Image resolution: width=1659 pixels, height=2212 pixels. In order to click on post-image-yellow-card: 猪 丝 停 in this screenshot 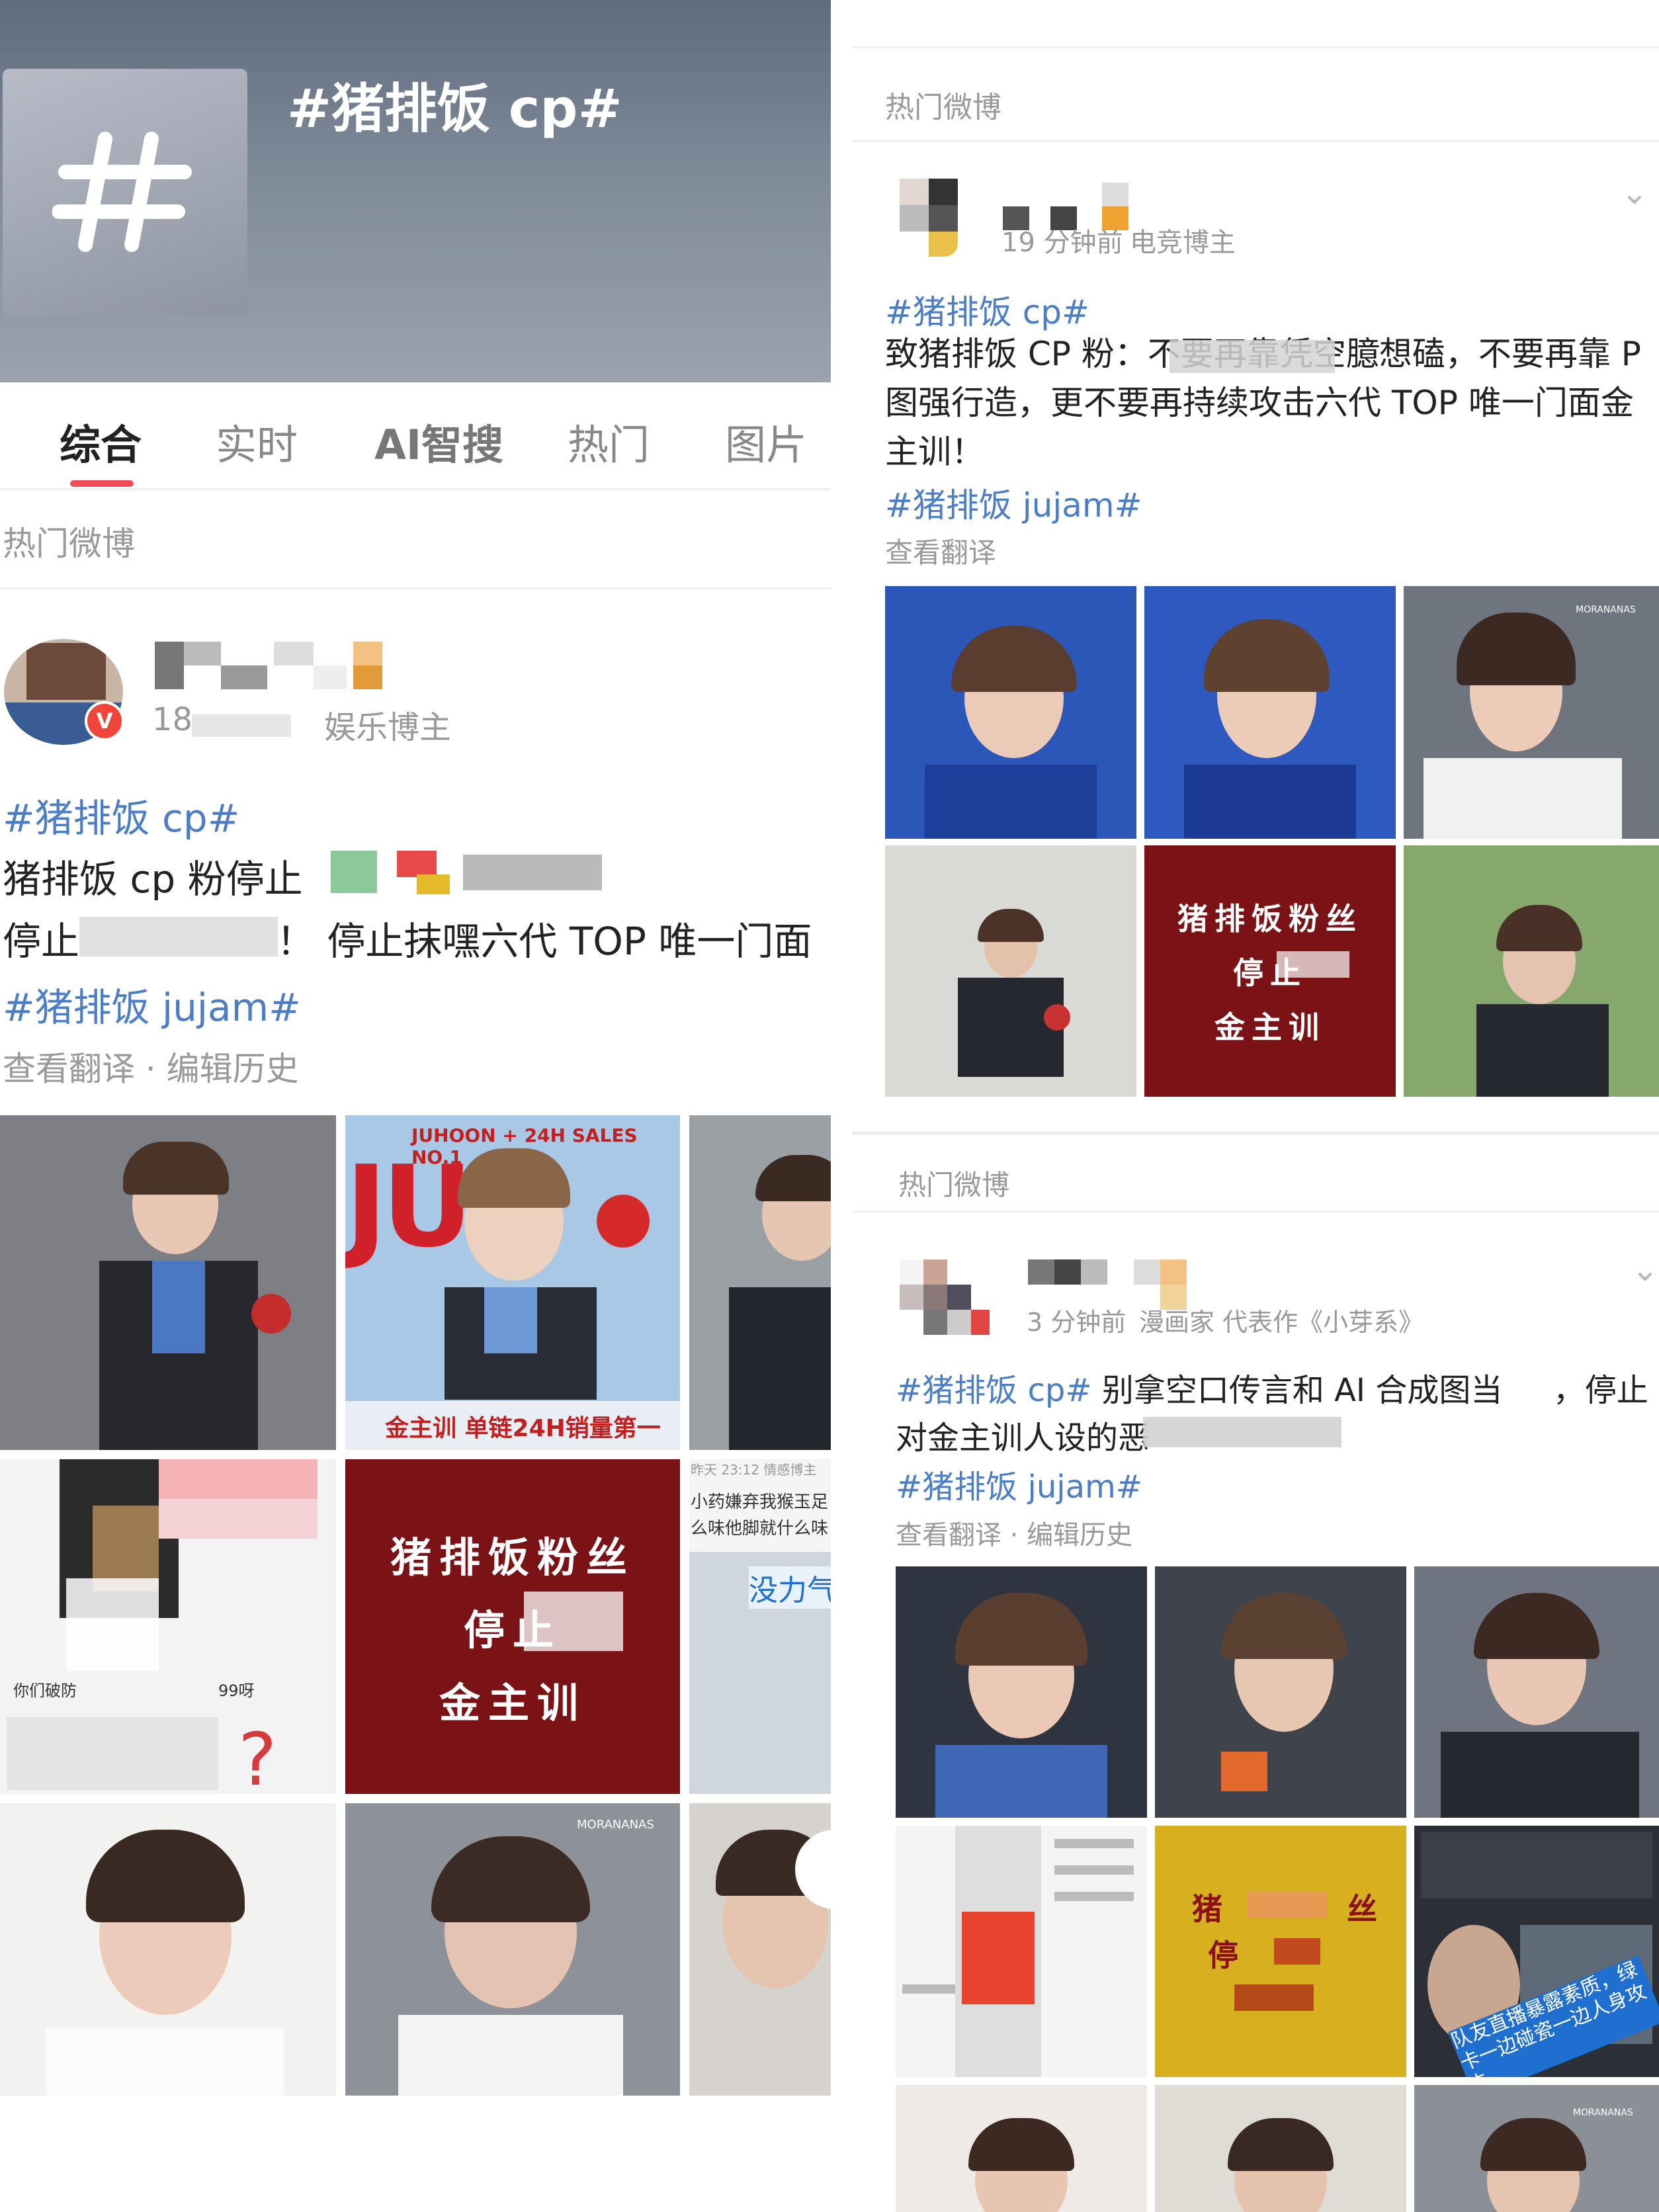, I will do `click(1280, 1951)`.